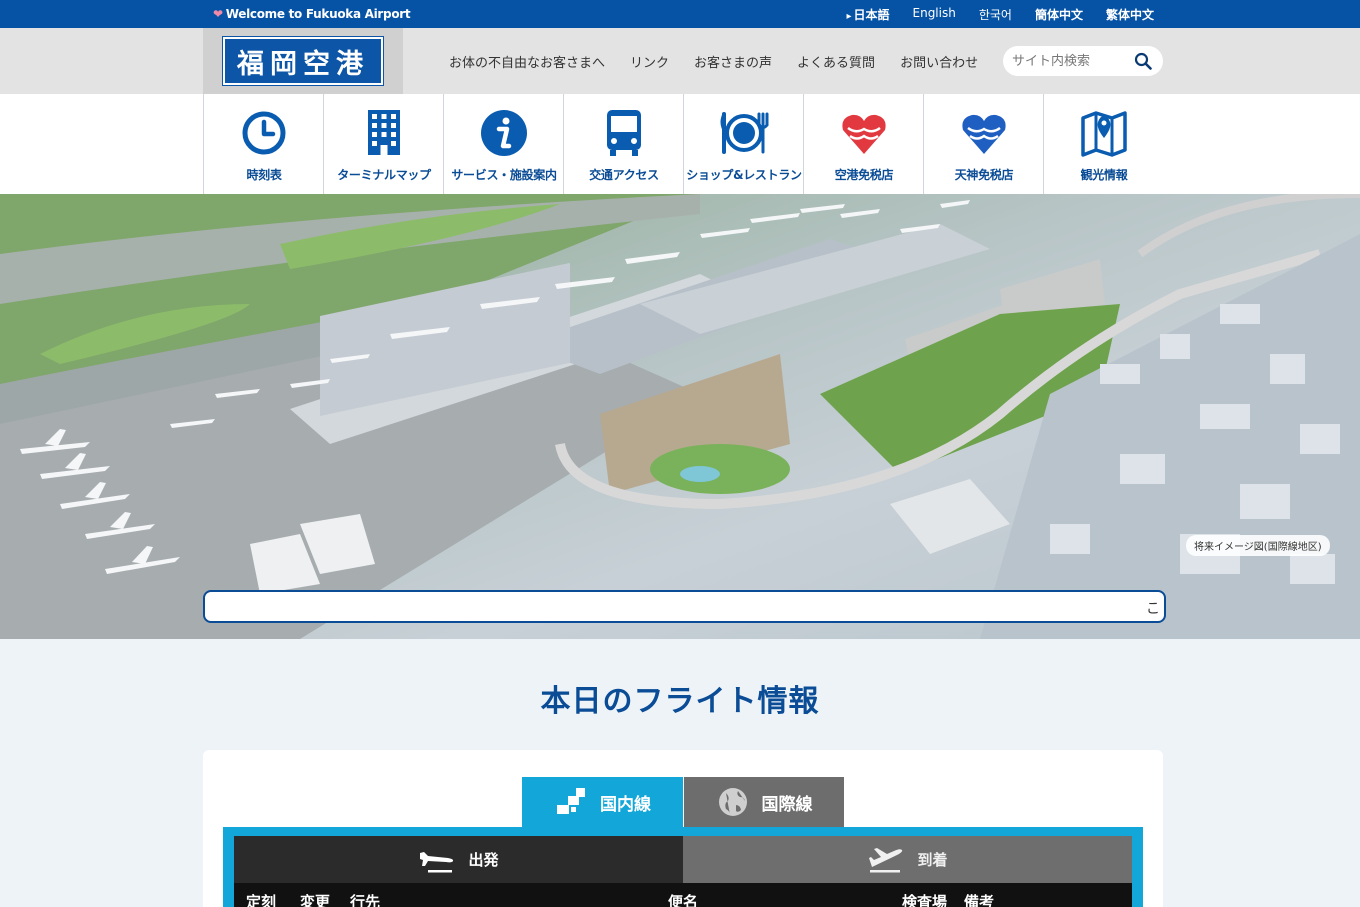  Describe the element at coordinates (836, 61) in the screenshot. I see `link-faq: よくある質問` at that location.